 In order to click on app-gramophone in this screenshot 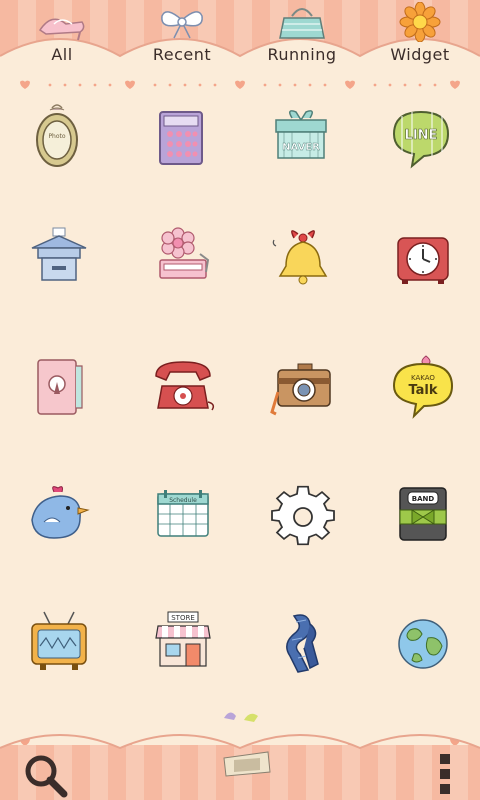, I will do `click(183, 259)`.